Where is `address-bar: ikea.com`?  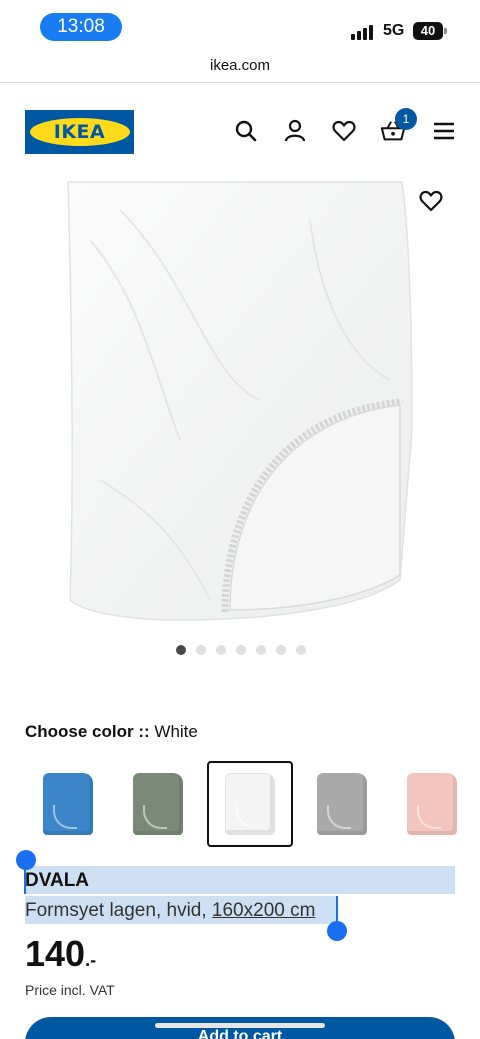 address-bar: ikea.com is located at coordinates (240, 67).